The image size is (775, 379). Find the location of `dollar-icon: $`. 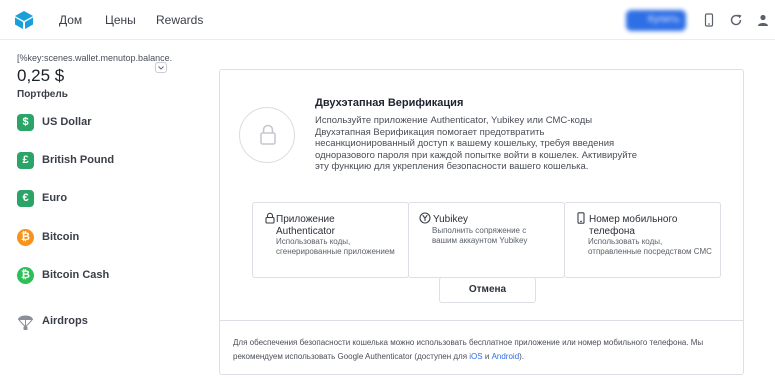

dollar-icon: $ is located at coordinates (25, 122).